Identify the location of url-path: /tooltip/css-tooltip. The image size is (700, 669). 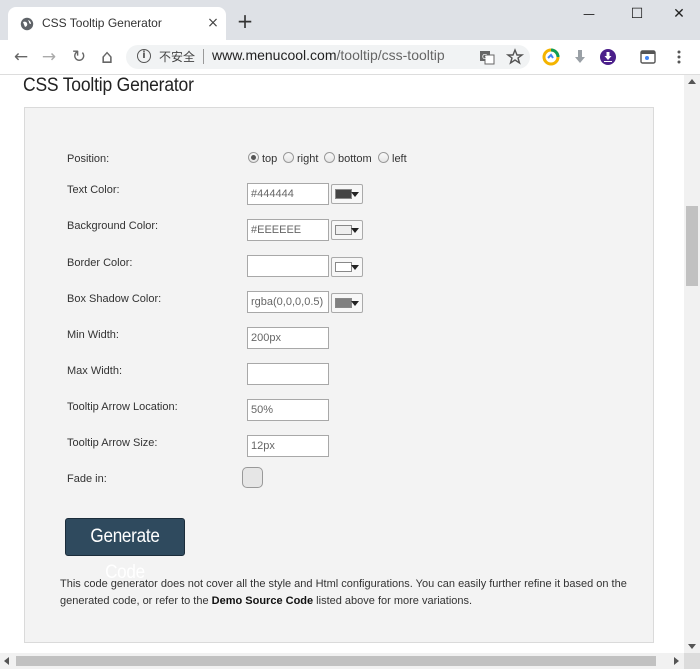
(390, 55).